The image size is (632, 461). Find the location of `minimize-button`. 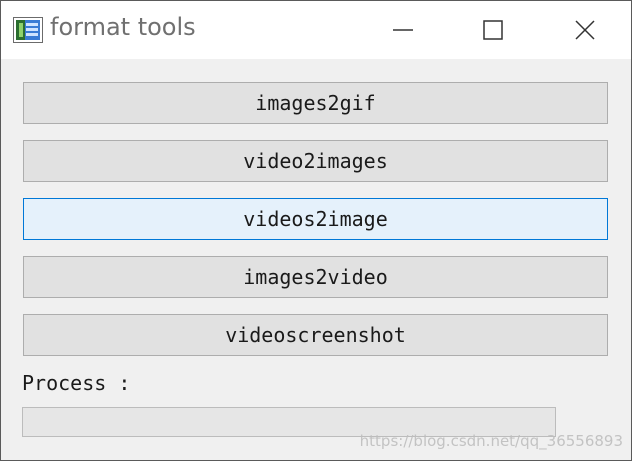

minimize-button is located at coordinates (403, 30).